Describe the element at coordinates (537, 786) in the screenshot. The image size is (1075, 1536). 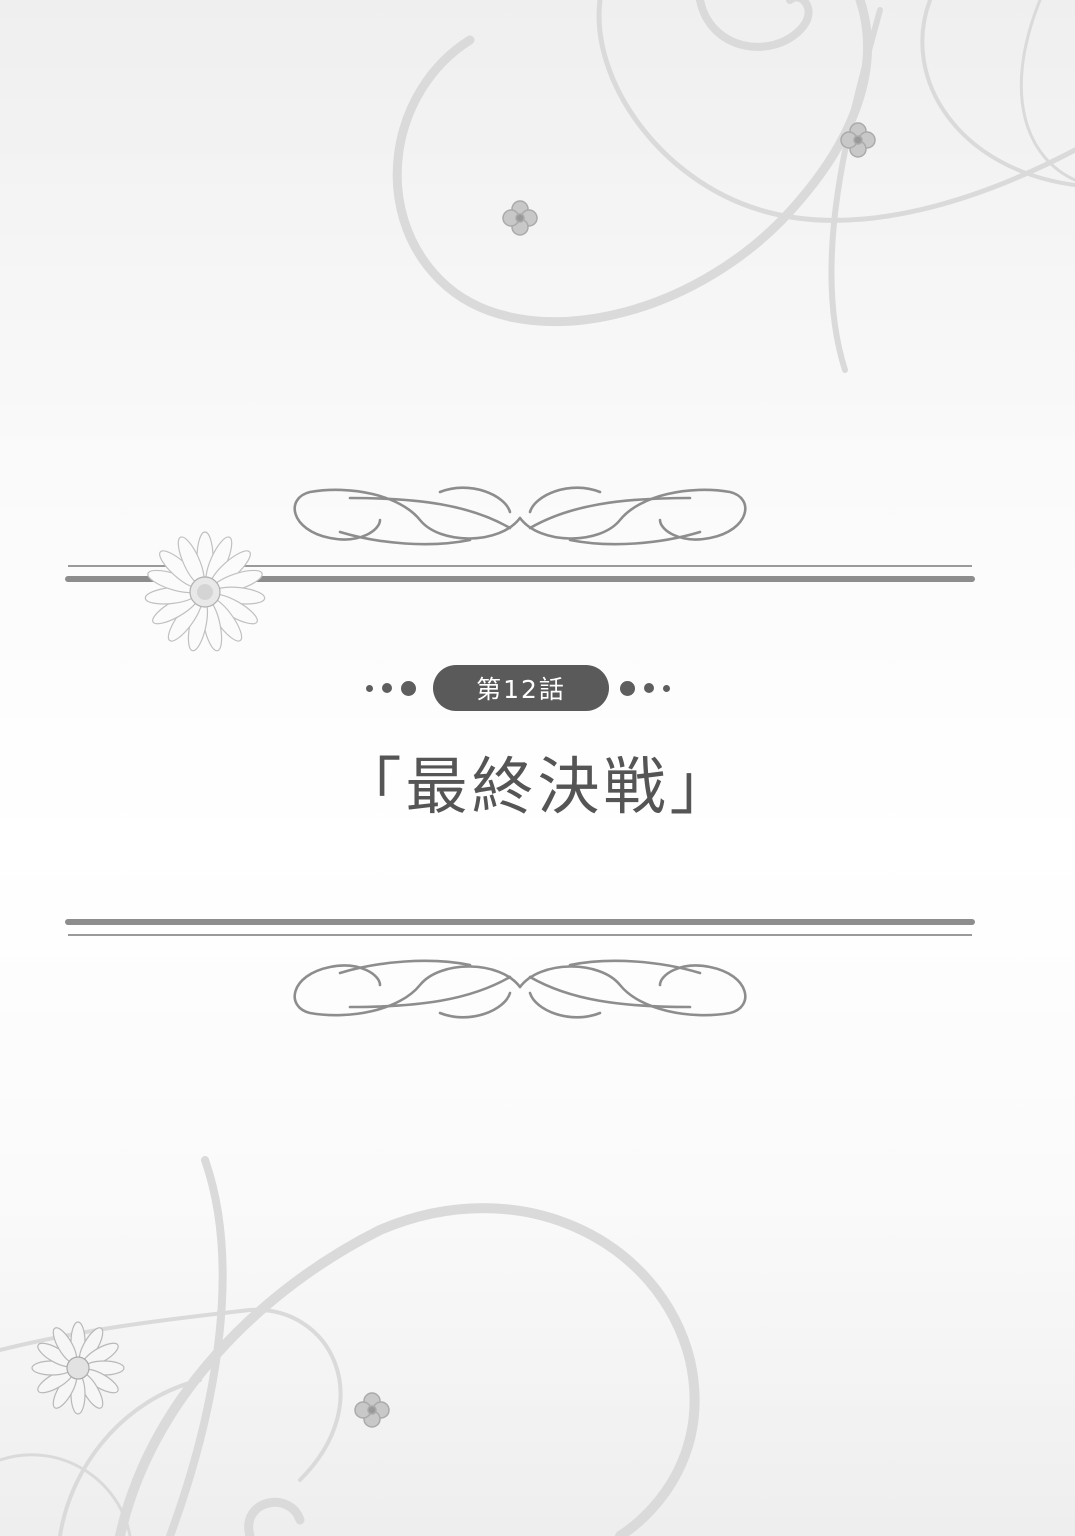
I see `chapter-title: 「最終決戦」` at that location.